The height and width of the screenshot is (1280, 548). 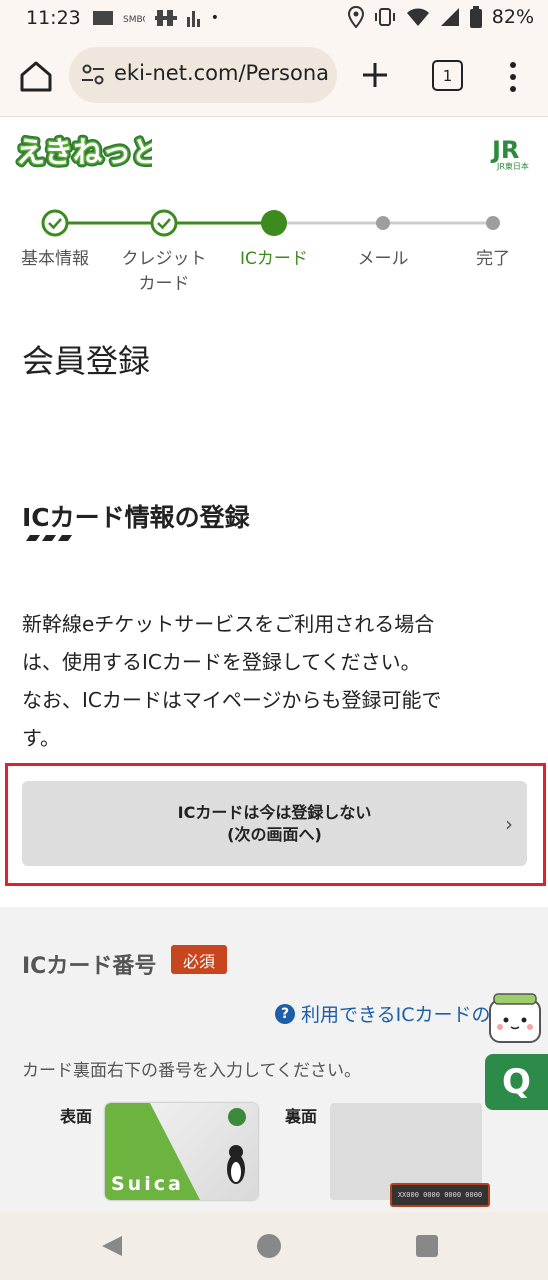 I want to click on ic-card-number-label: ICカード番号, so click(x=89, y=966).